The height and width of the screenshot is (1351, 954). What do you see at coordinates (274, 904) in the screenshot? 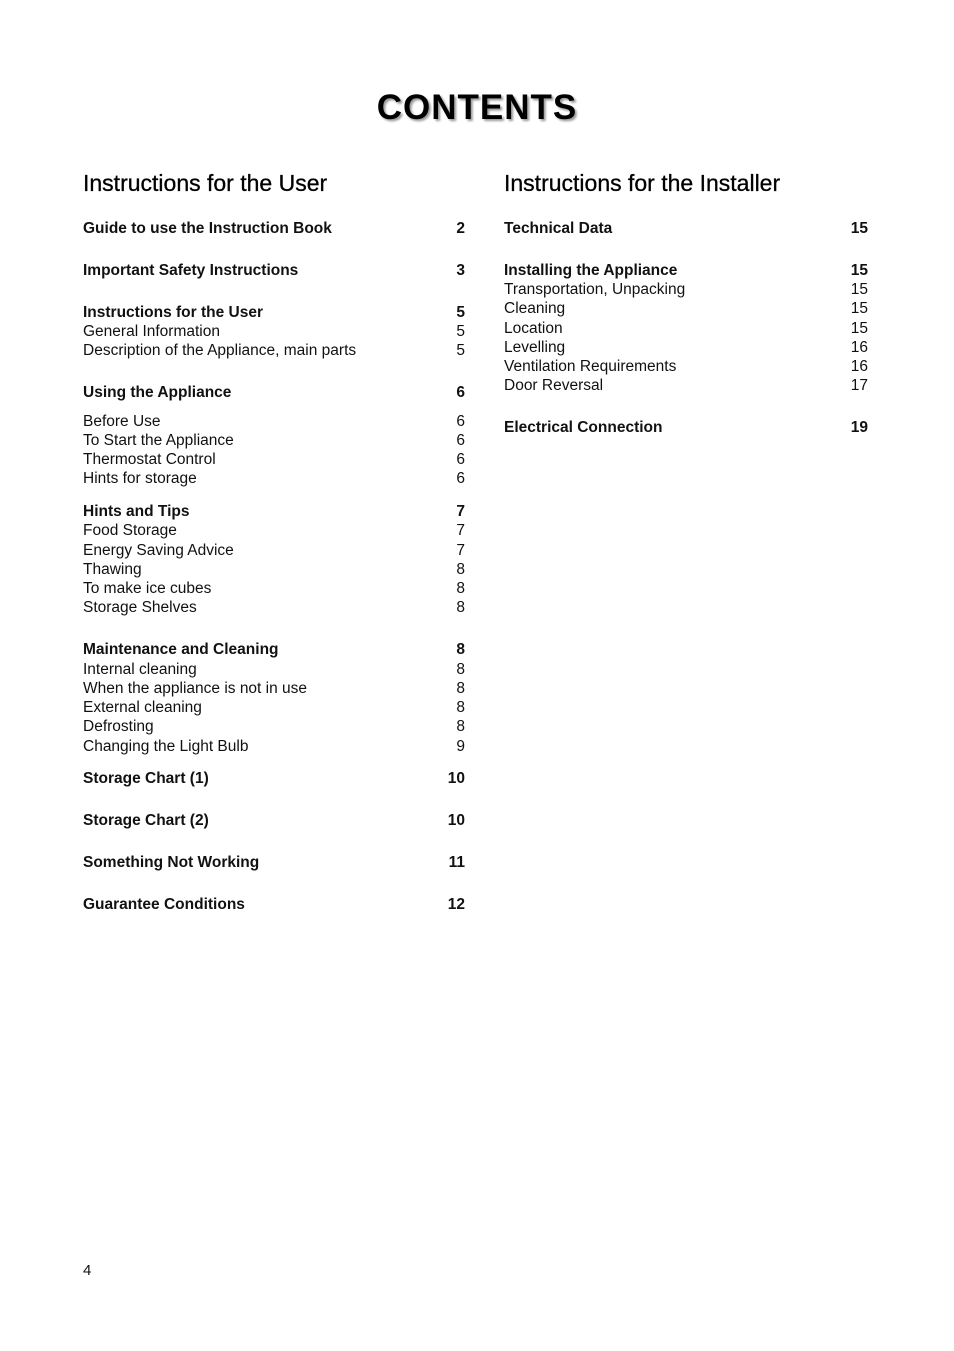
I see `toc-section-entry: Guarantee Conditions 12` at bounding box center [274, 904].